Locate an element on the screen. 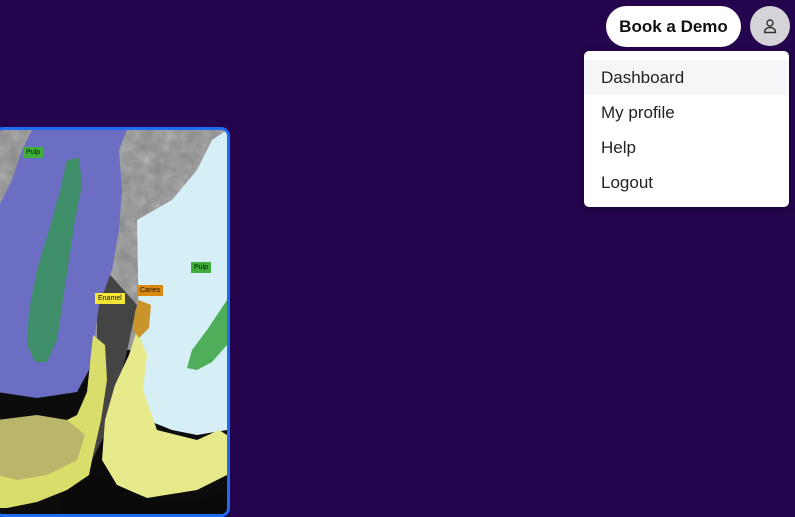  menu-item-help: Help is located at coordinates (686, 147).